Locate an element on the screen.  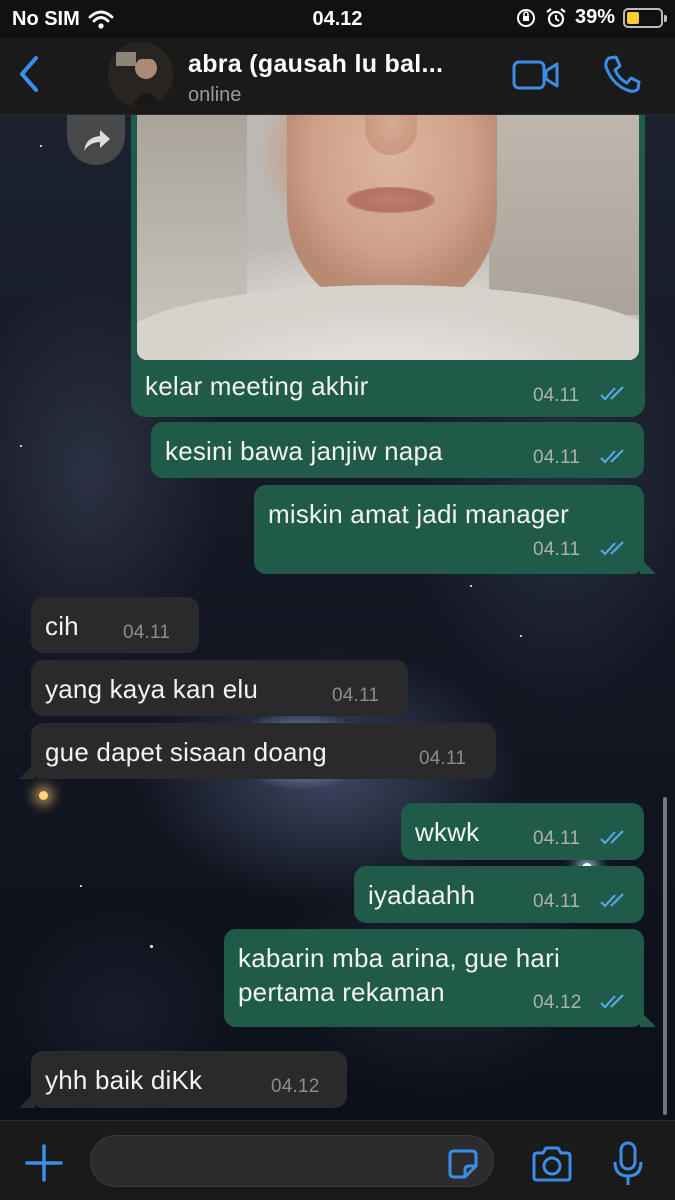
message-text: gue dapet sisaan doang is located at coordinates (186, 752).